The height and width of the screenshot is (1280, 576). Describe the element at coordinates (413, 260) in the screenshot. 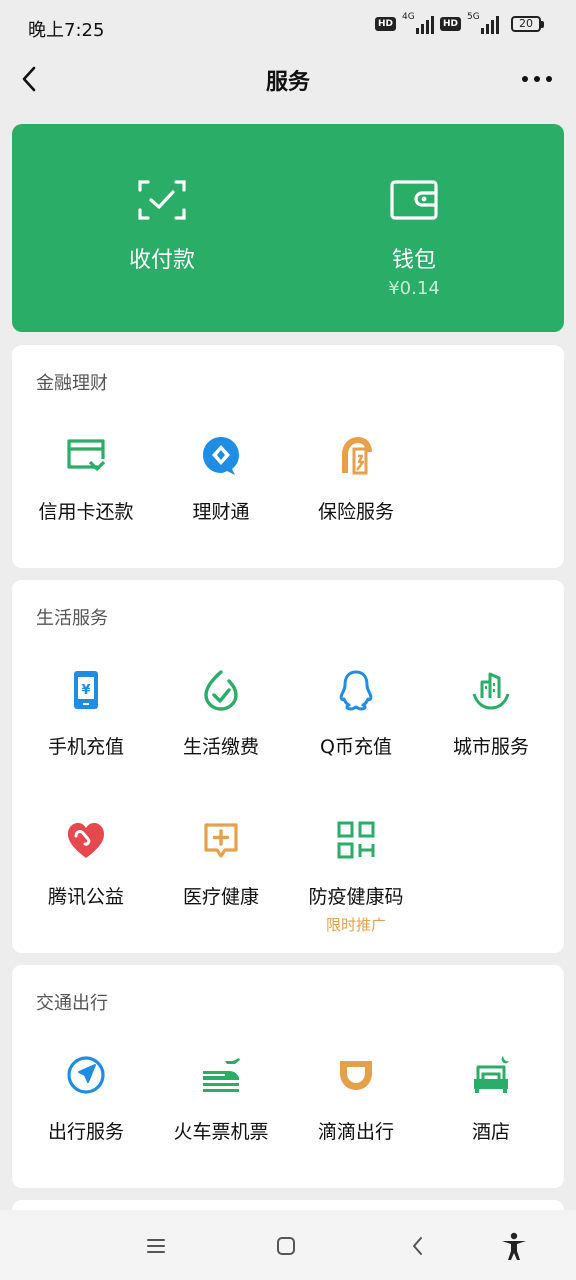

I see `wallet-label: 钱包` at that location.